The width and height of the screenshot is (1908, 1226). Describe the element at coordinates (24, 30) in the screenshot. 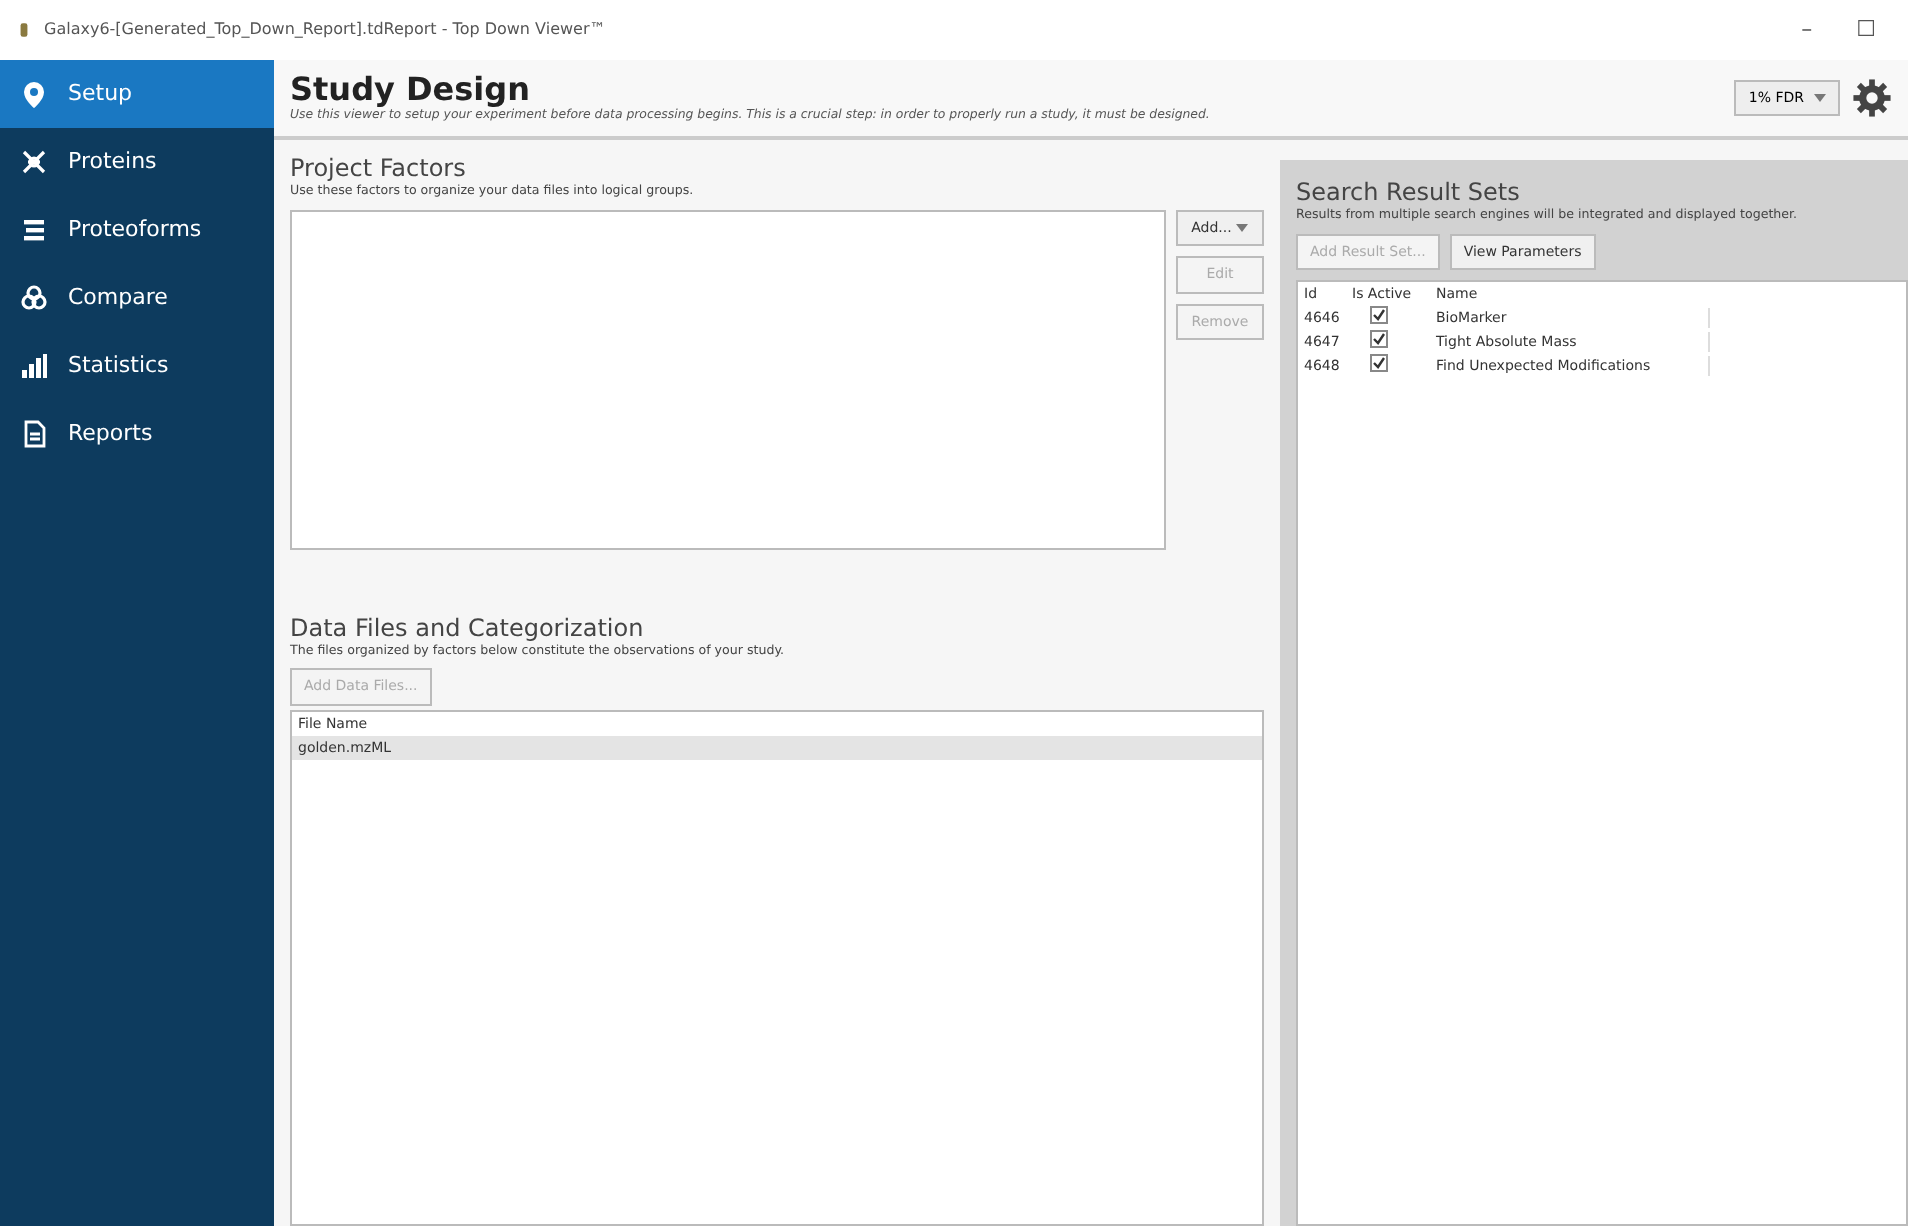

I see `app-icon` at that location.